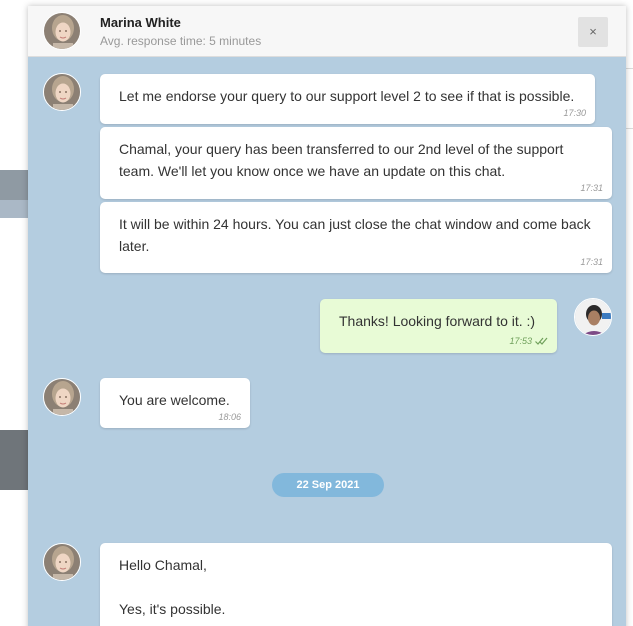 This screenshot has width=633, height=626. I want to click on message-bubble: Hello Chamal, Yes, it's possible., so click(356, 584).